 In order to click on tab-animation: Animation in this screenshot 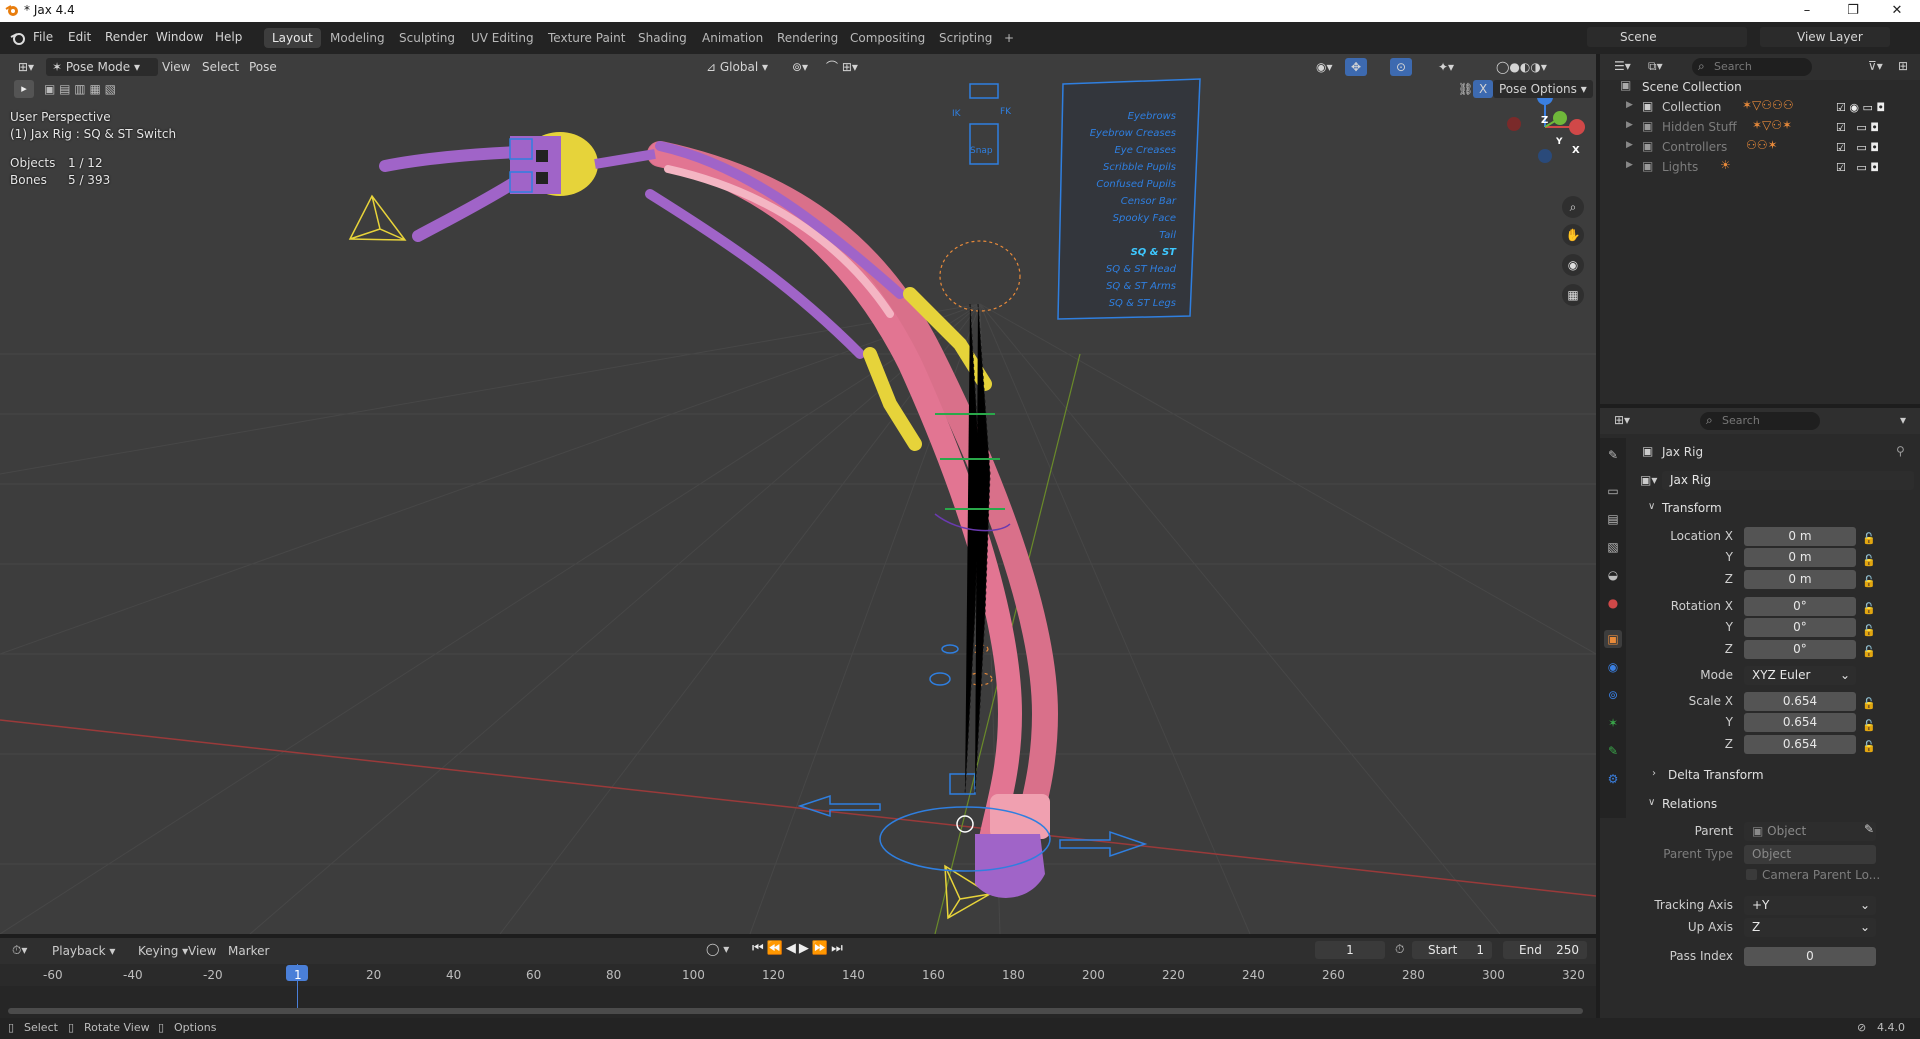, I will do `click(732, 38)`.